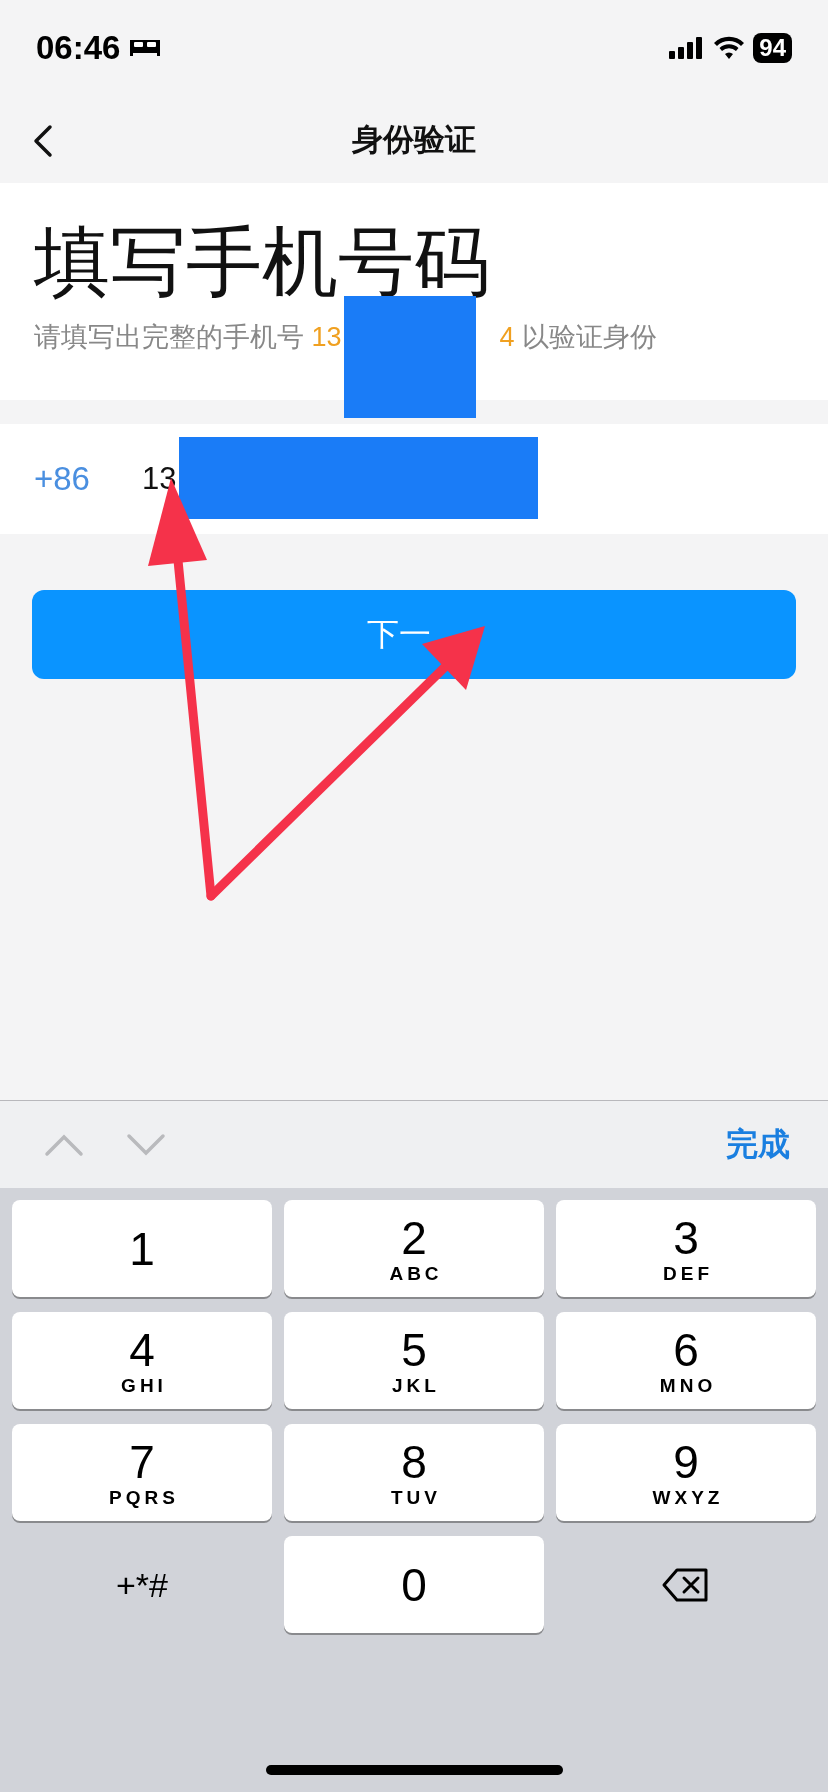  Describe the element at coordinates (686, 1472) in the screenshot. I see `number-key: 9 WXYZ` at that location.